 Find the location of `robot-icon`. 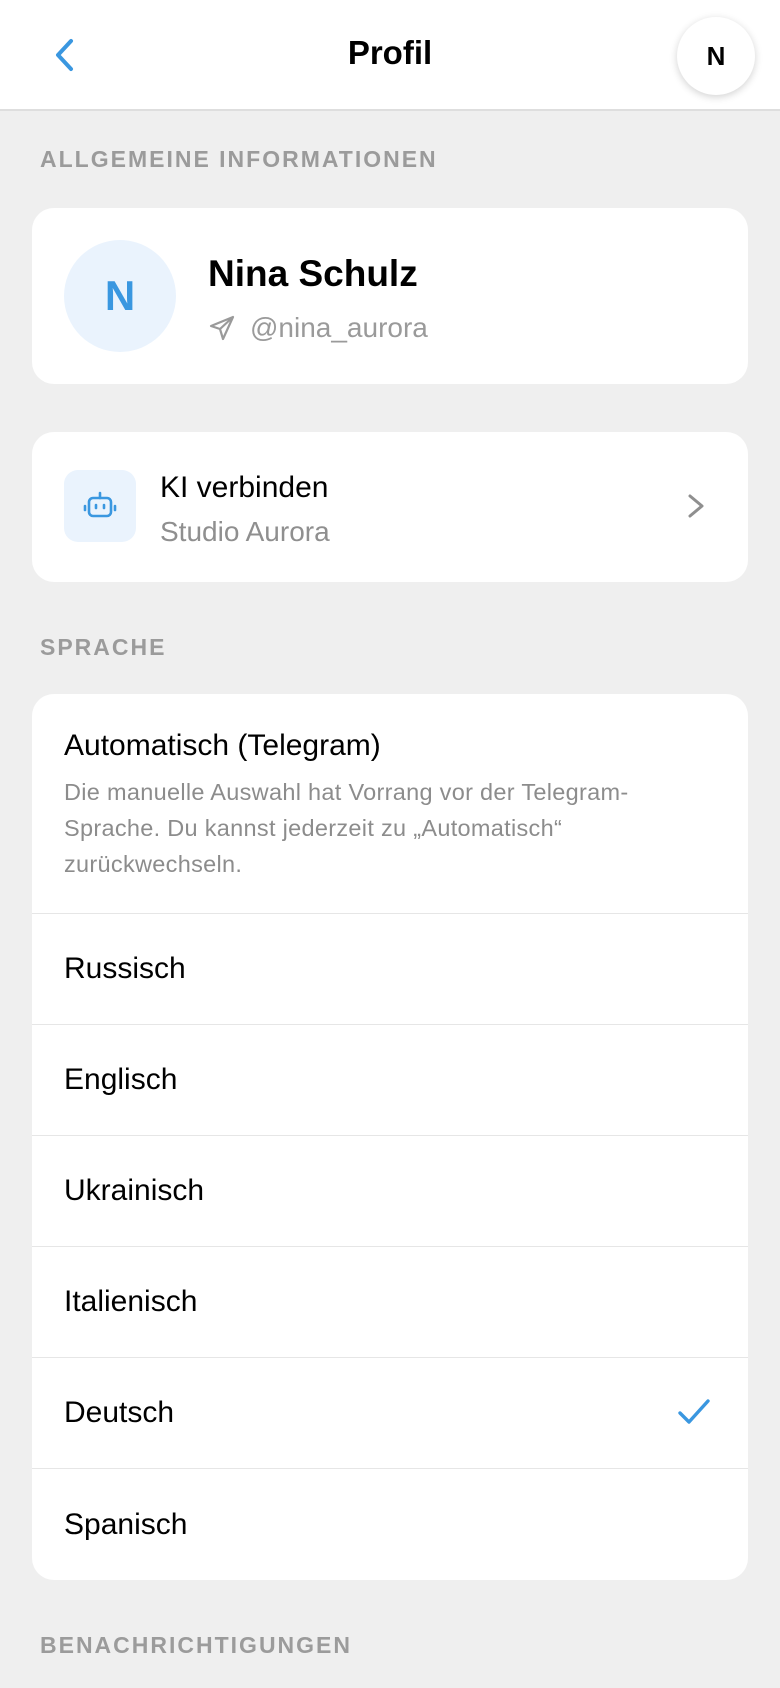

robot-icon is located at coordinates (100, 504).